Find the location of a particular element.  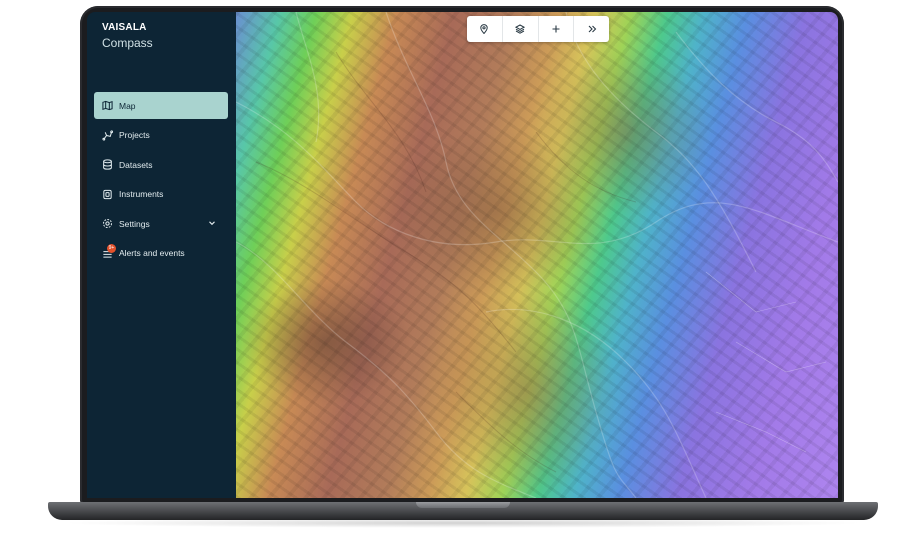

sidebar-item-label: Projects is located at coordinates (134, 135).